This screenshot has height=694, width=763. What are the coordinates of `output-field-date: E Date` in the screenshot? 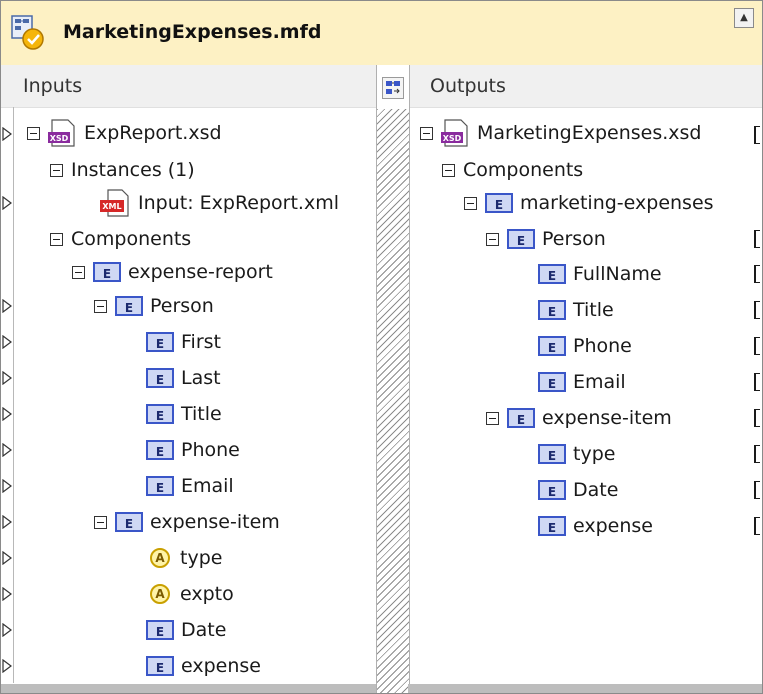 It's located at (578, 490).